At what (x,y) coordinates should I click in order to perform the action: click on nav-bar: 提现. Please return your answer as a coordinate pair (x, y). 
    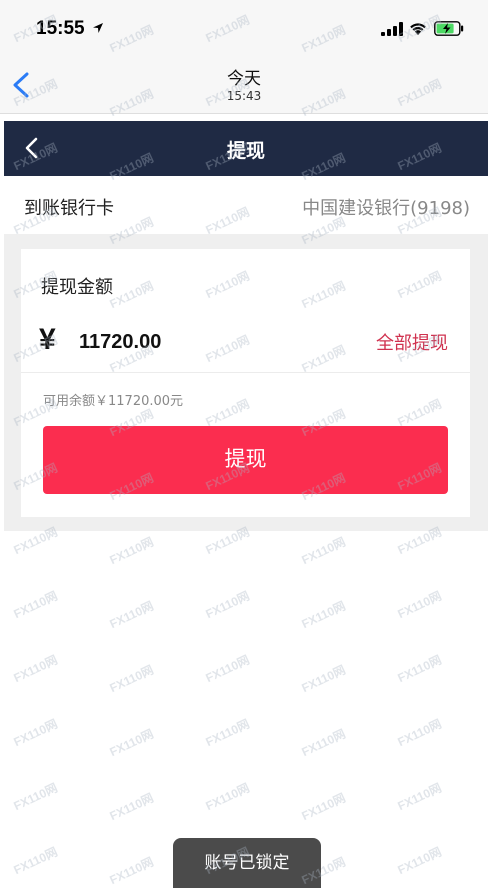
    Looking at the image, I should click on (246, 148).